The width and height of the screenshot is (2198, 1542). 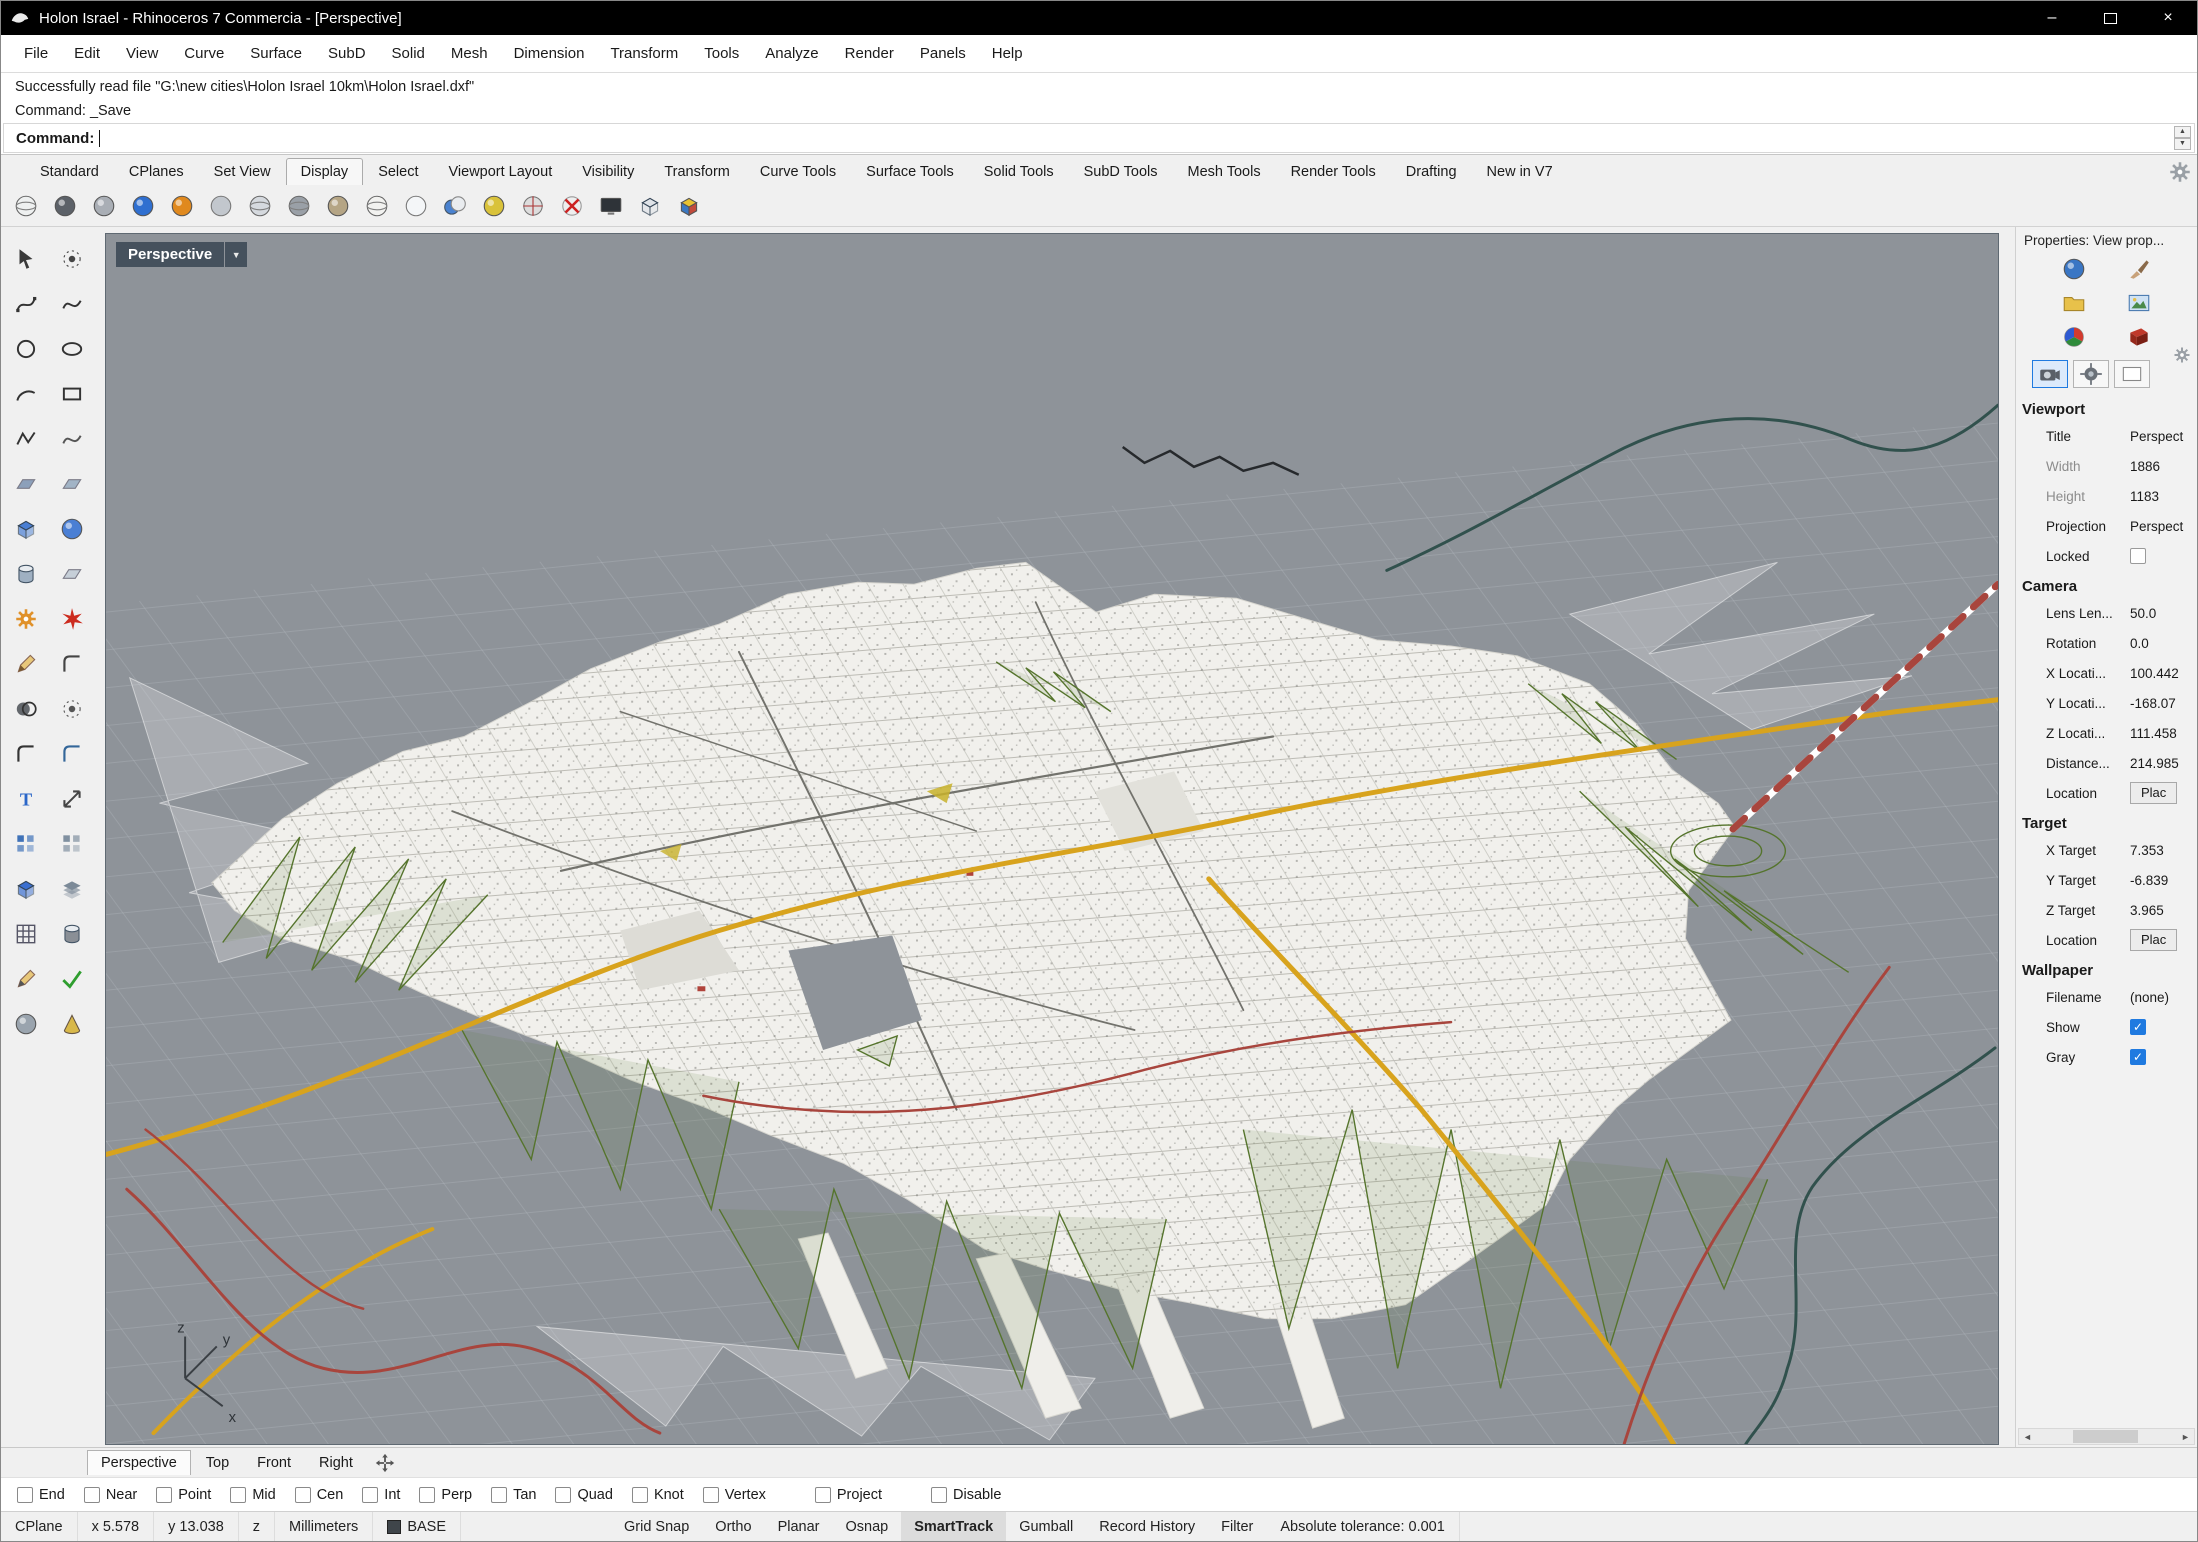 What do you see at coordinates (170, 254) in the screenshot?
I see `viewport-title: Perspective` at bounding box center [170, 254].